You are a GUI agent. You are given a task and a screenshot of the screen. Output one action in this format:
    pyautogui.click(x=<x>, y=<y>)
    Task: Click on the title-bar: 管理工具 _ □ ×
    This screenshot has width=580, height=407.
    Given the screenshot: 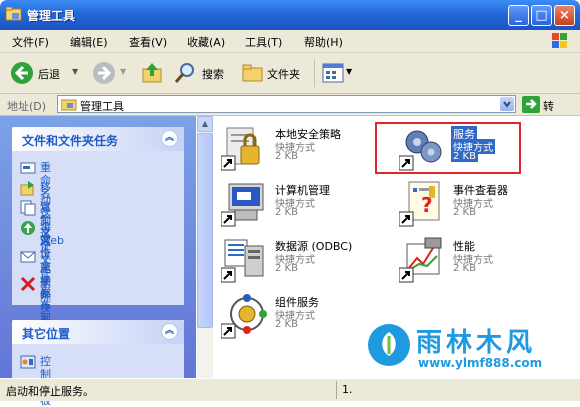 What is the action you would take?
    pyautogui.click(x=290, y=15)
    